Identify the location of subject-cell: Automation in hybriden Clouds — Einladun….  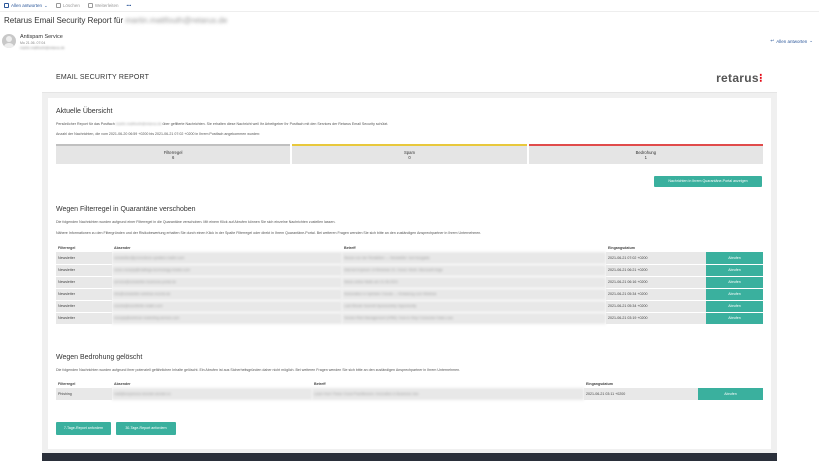
(474, 294).